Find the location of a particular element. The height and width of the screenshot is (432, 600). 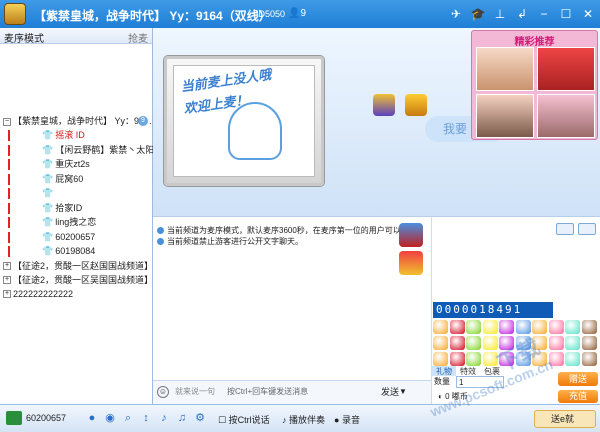

user-list-item: 👕 摇滚 ID is located at coordinates (76, 135).